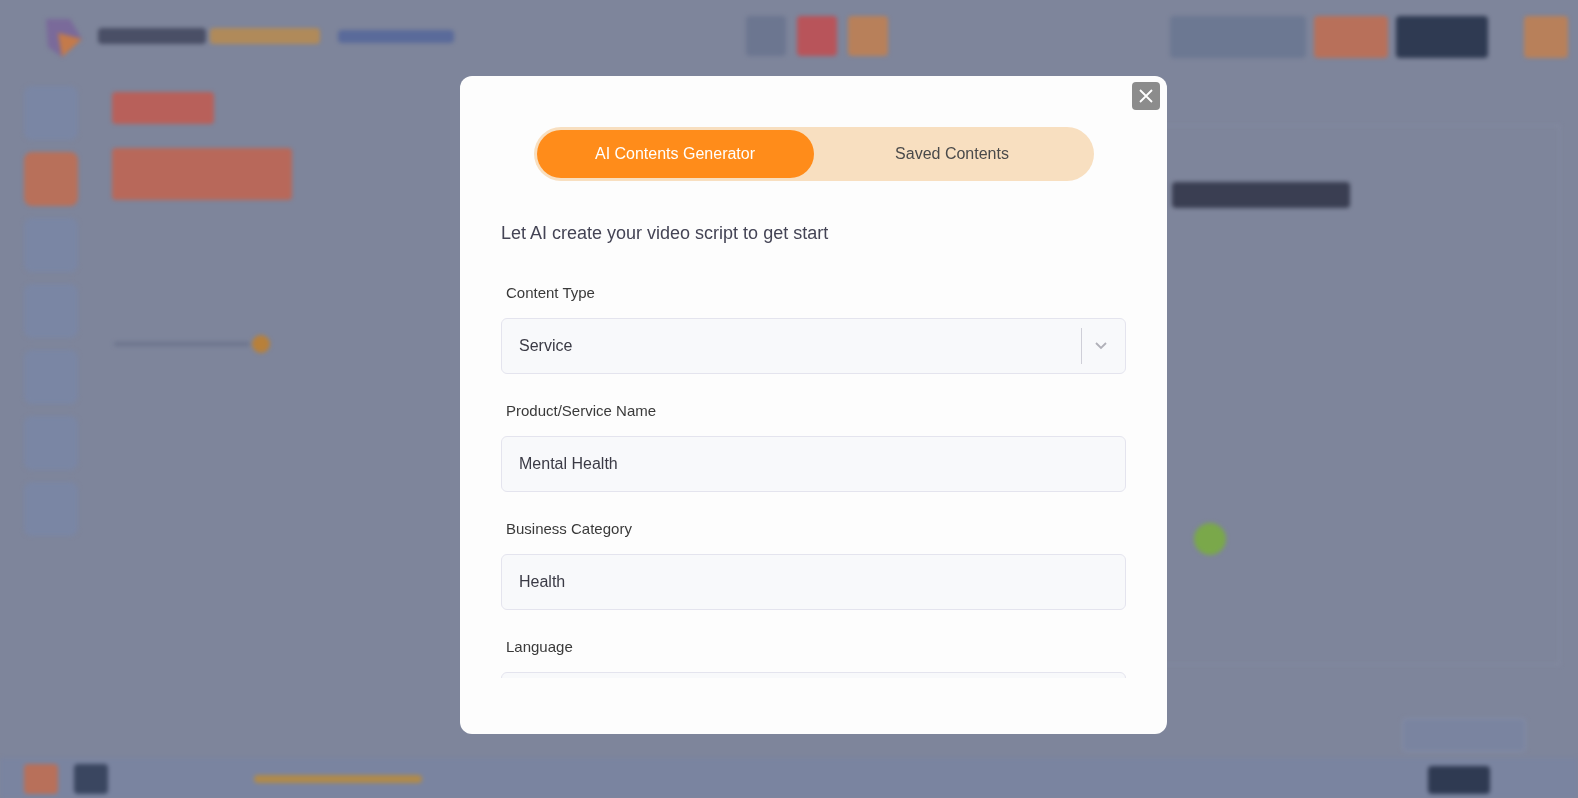 The image size is (1578, 798). What do you see at coordinates (261, 344) in the screenshot?
I see `slider-thumb` at bounding box center [261, 344].